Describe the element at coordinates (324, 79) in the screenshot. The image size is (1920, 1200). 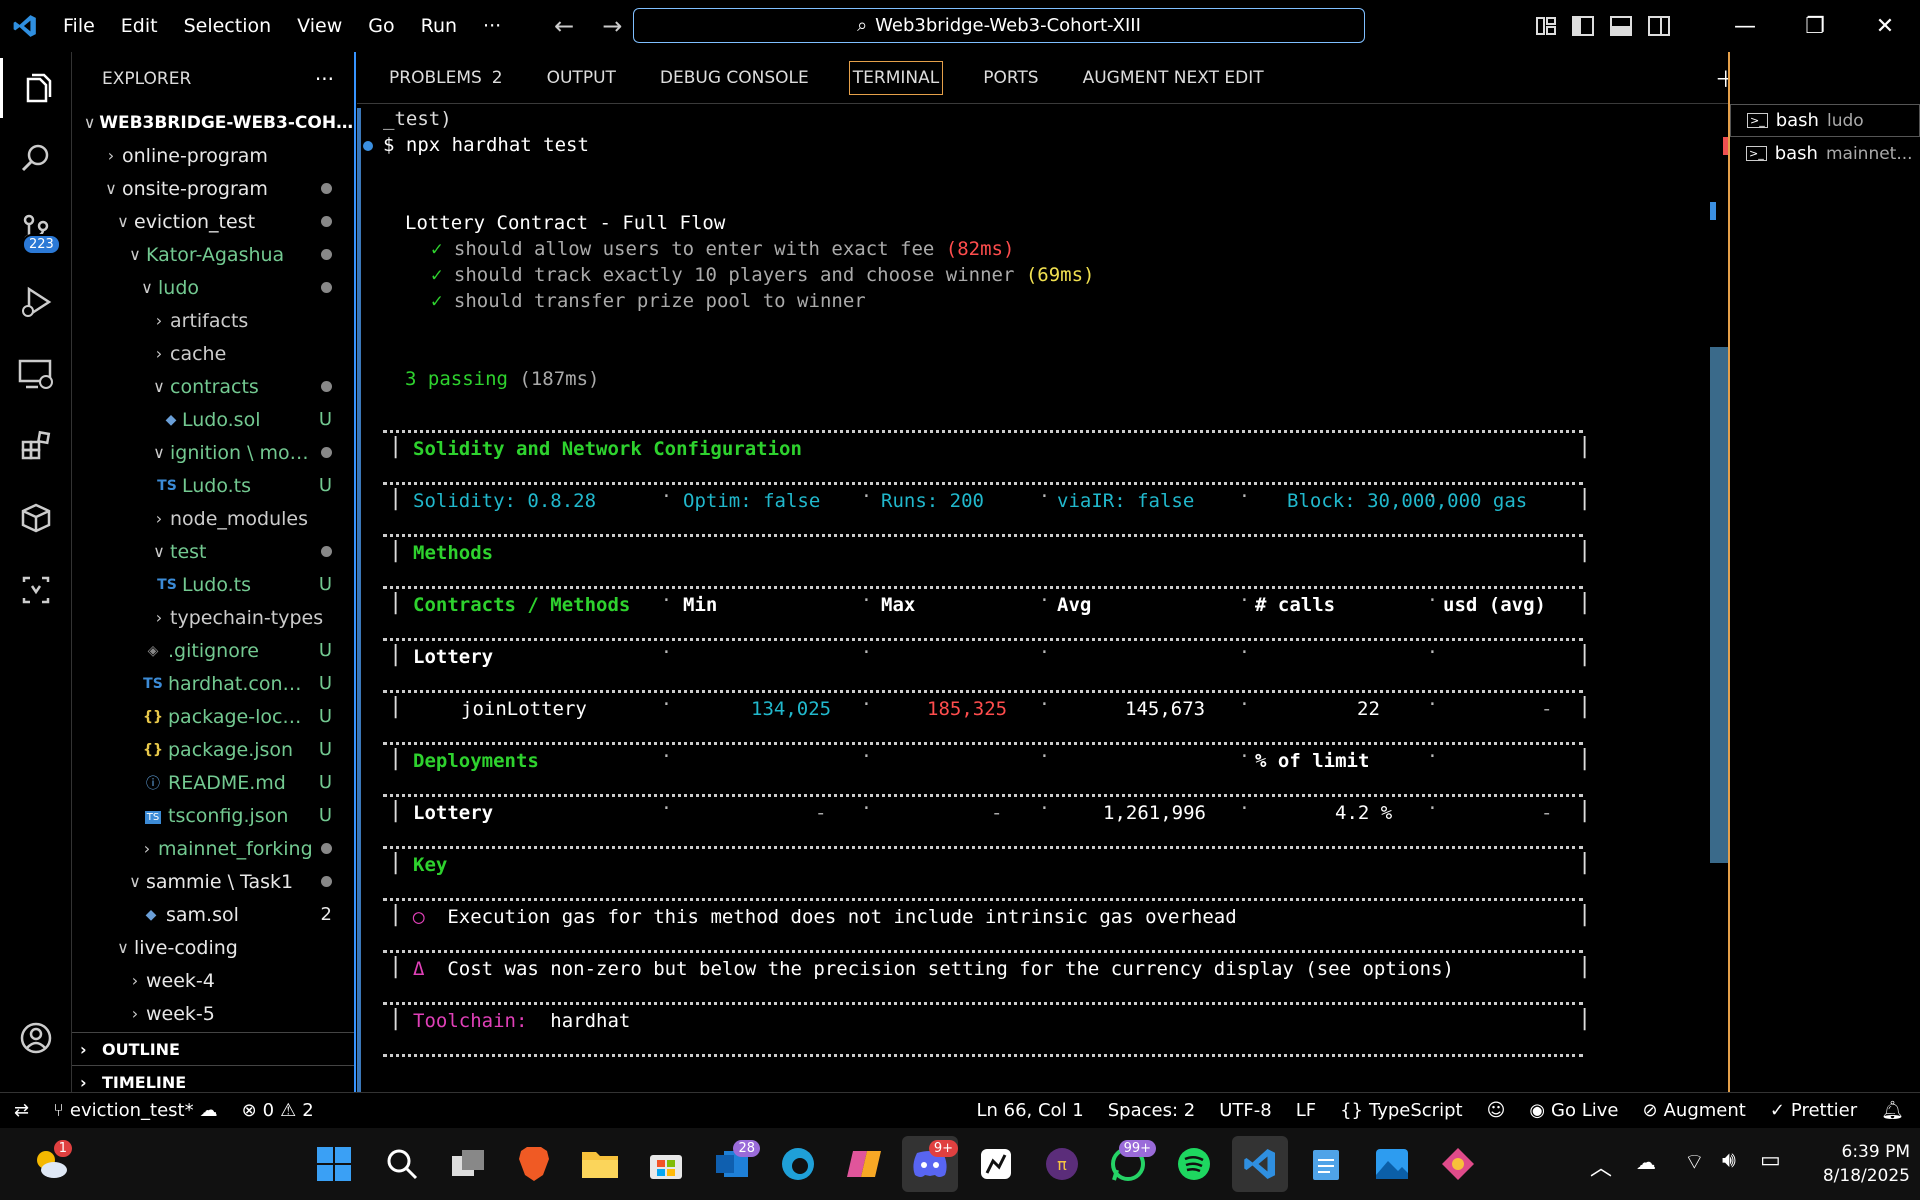
I see `explorer-more-icon: ···` at that location.